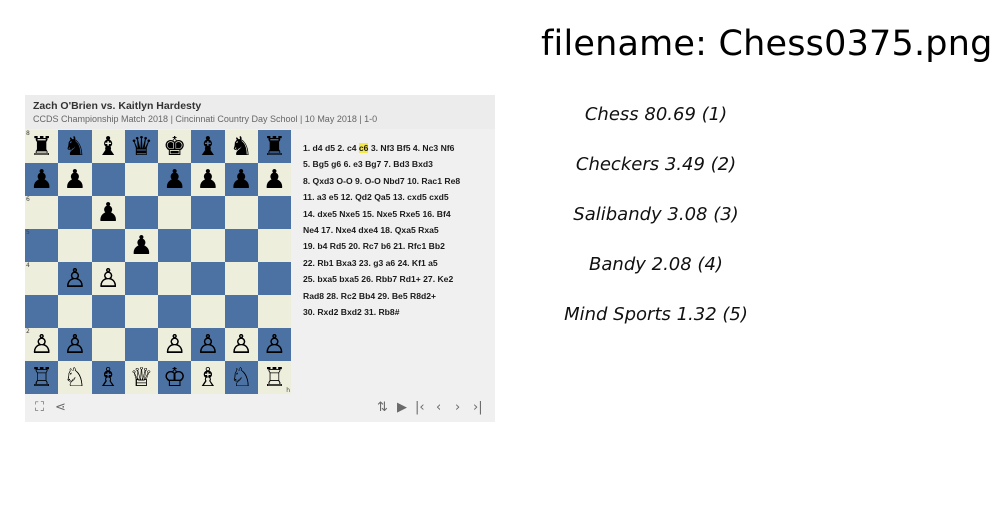 The image size is (1000, 520). I want to click on board-square: ♖, so click(42, 377).